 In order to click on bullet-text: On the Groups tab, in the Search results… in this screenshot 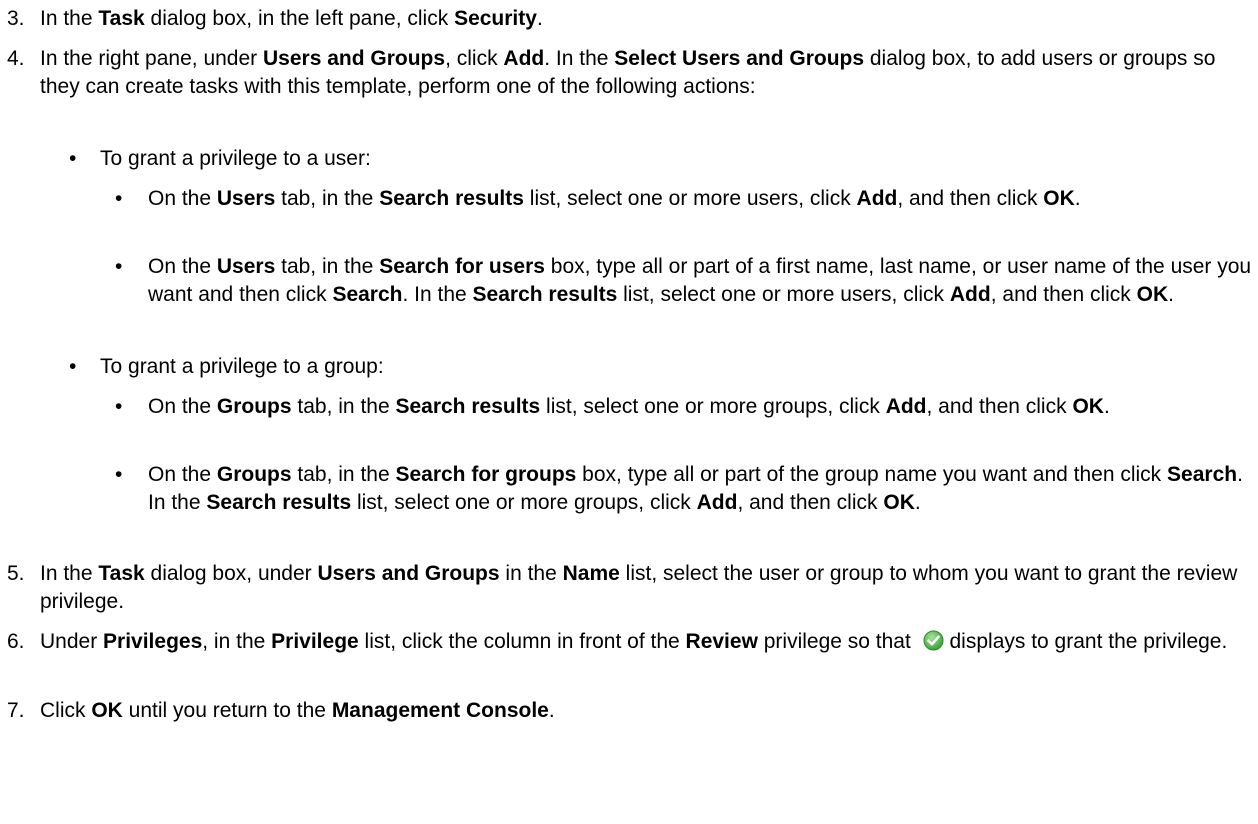, I will do `click(700, 407)`.